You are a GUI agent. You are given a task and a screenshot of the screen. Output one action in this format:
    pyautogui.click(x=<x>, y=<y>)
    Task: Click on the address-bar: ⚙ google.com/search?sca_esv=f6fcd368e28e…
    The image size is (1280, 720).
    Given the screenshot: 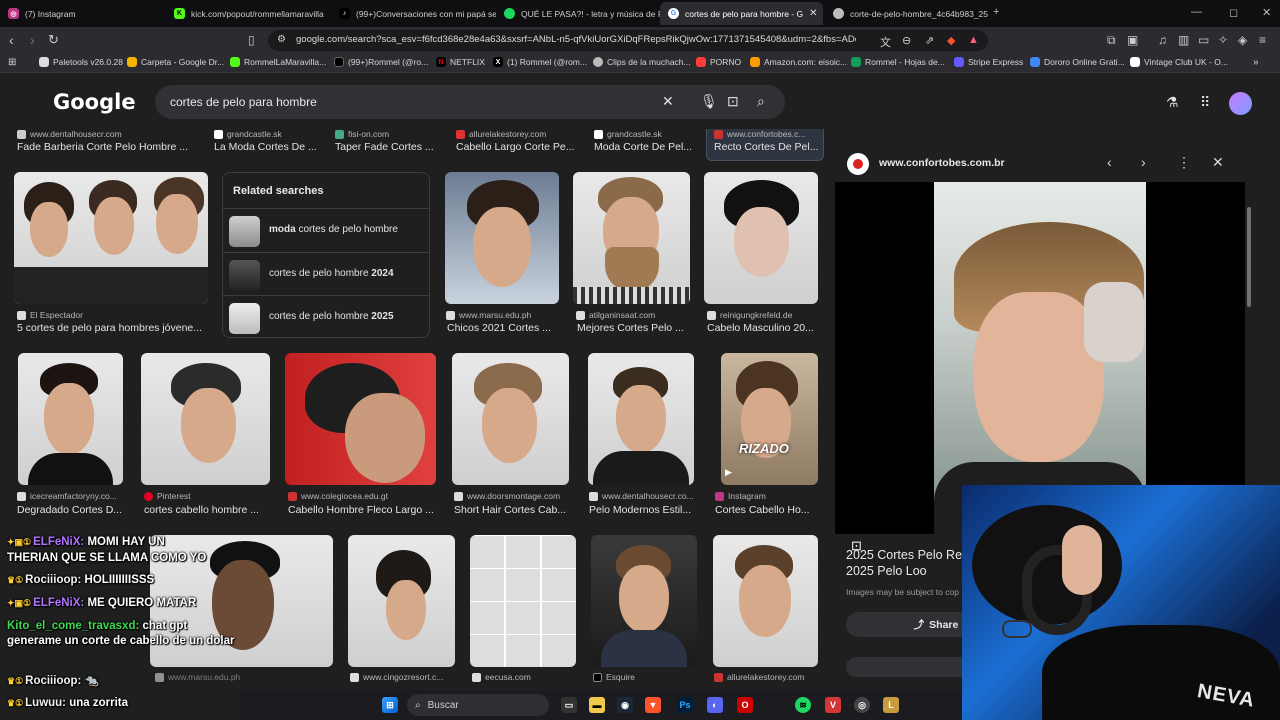 What is the action you would take?
    pyautogui.click(x=628, y=40)
    